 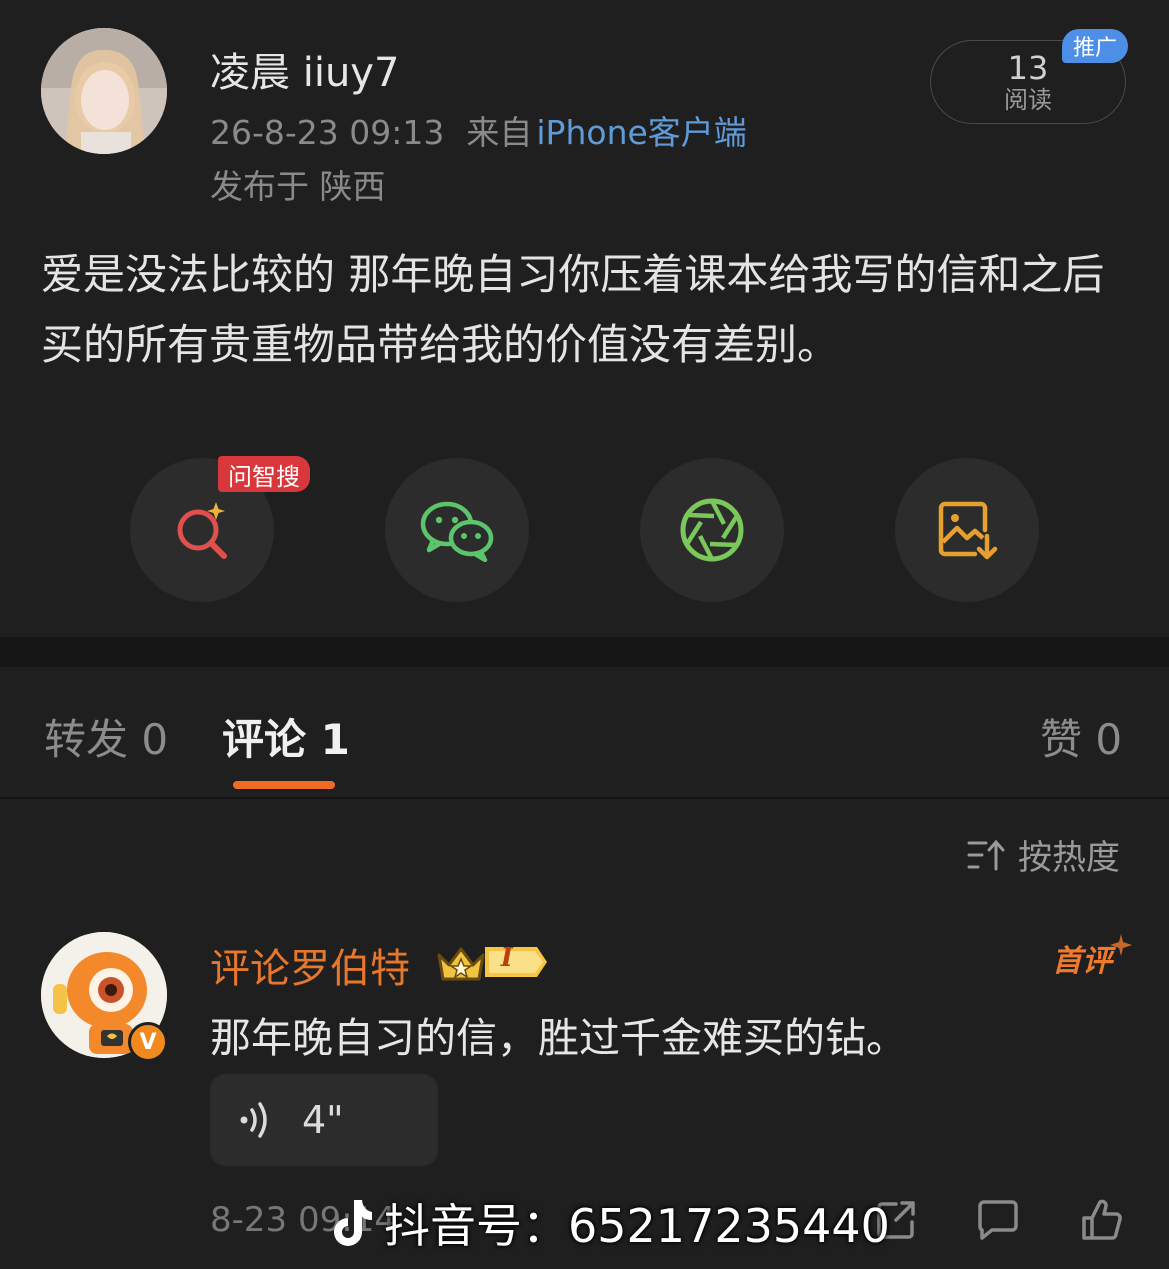 What do you see at coordinates (304, 69) in the screenshot?
I see `author-name: 凌晨 iiuy7` at bounding box center [304, 69].